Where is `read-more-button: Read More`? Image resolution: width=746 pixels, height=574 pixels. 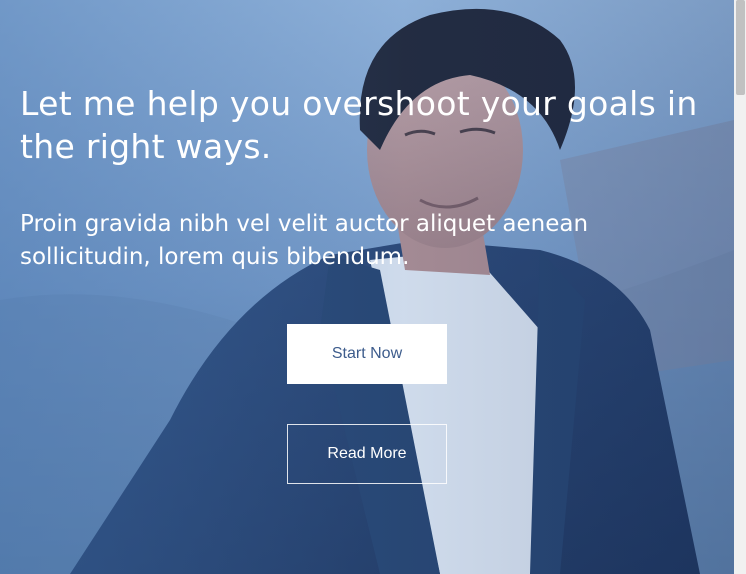
read-more-button: Read More is located at coordinates (367, 454).